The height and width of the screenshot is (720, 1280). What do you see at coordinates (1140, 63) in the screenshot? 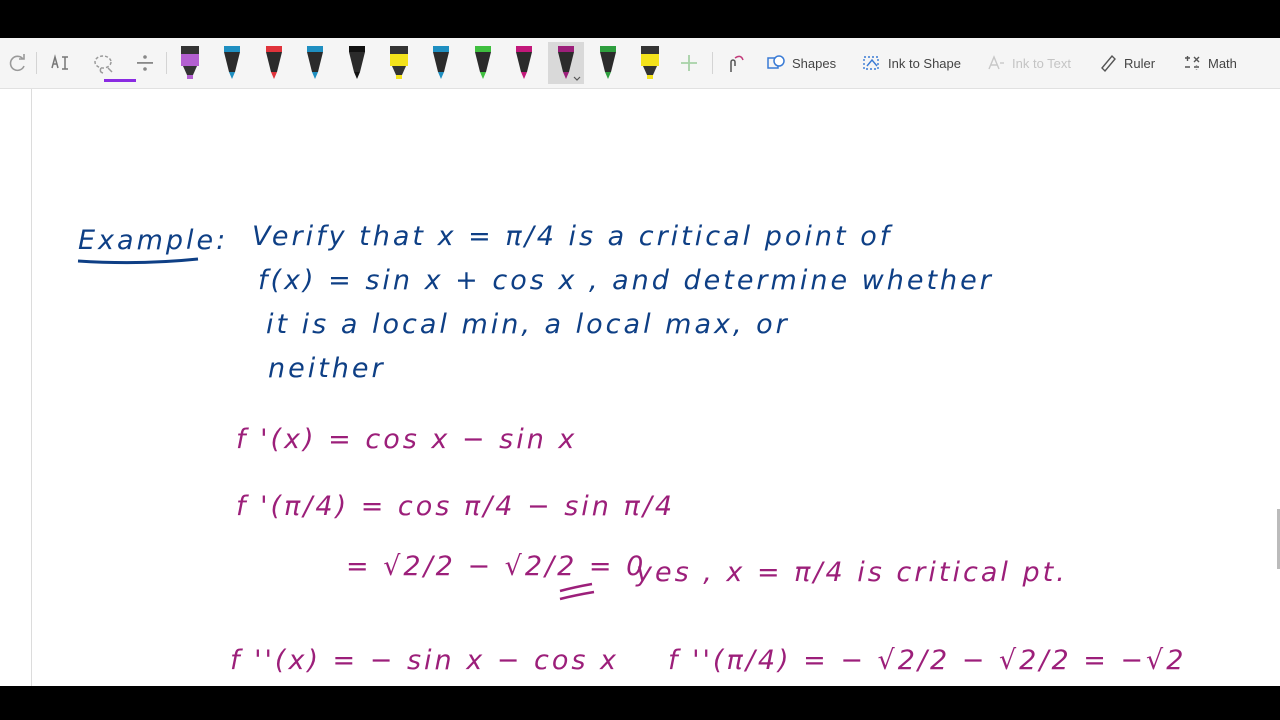
I see `ruler-label: Ruler` at bounding box center [1140, 63].